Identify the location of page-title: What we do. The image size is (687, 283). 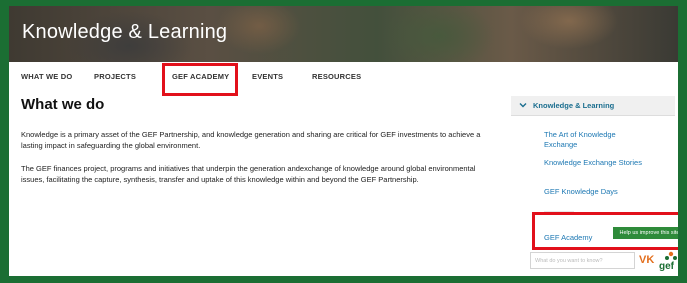
(63, 104).